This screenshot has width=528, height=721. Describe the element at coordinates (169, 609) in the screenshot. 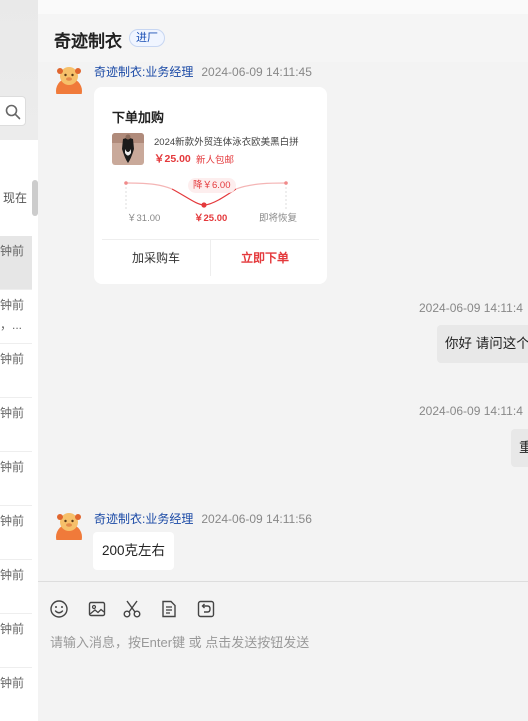

I see `document-icon` at that location.